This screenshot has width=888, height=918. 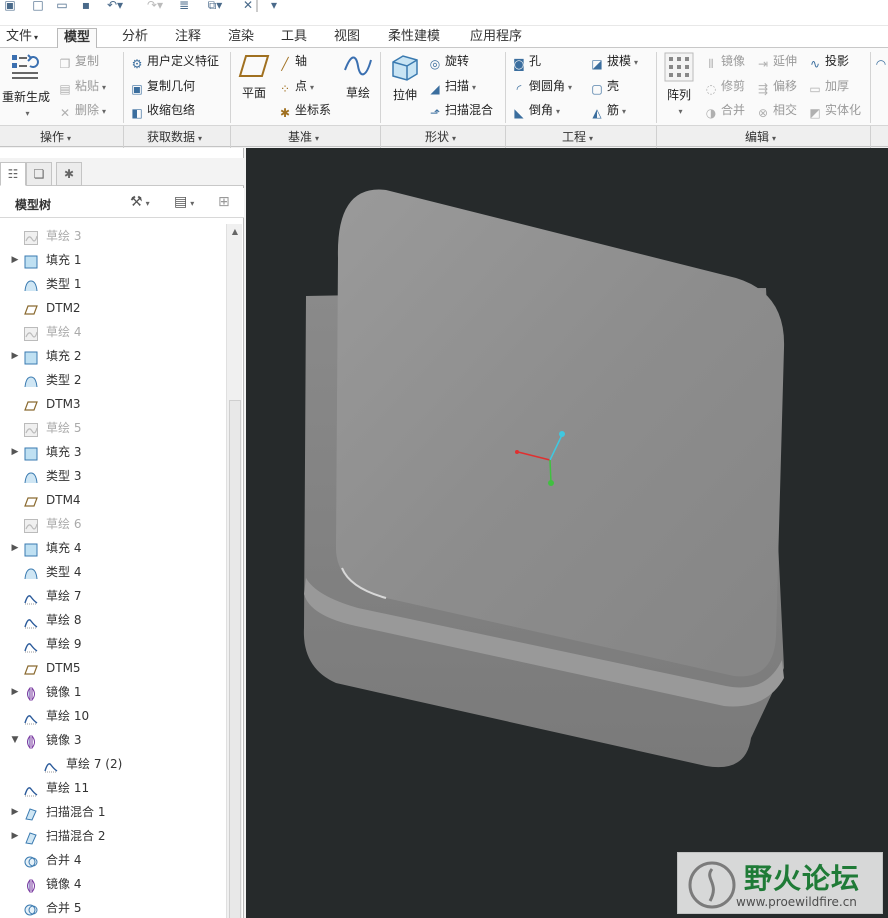 What do you see at coordinates (155, 6) in the screenshot?
I see `redo-icon: ↷▾` at bounding box center [155, 6].